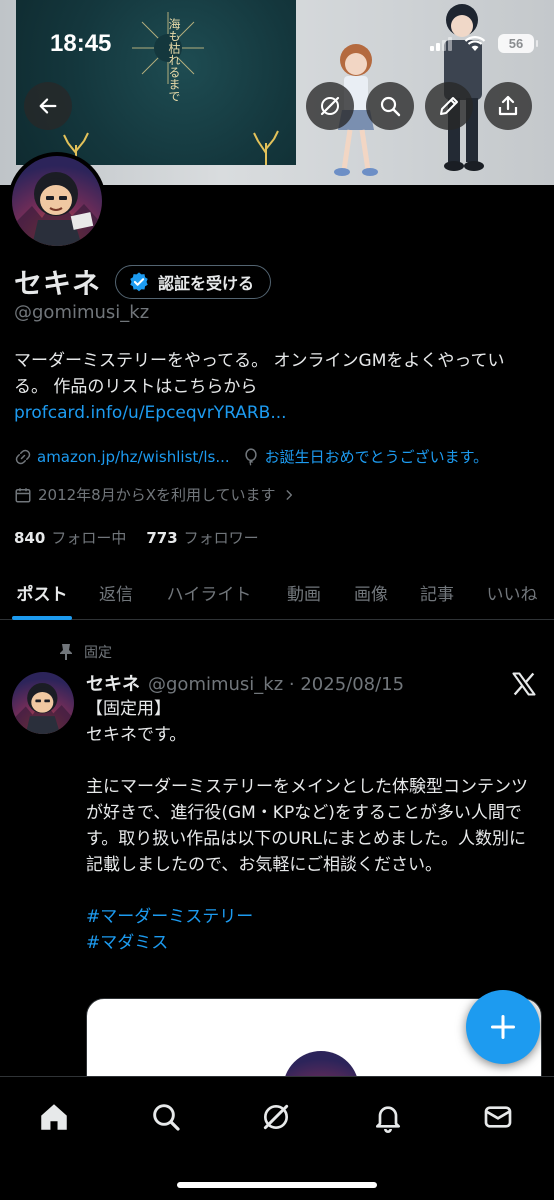 The width and height of the screenshot is (554, 1200). What do you see at coordinates (58, 283) in the screenshot?
I see `display-name: セキネ` at bounding box center [58, 283].